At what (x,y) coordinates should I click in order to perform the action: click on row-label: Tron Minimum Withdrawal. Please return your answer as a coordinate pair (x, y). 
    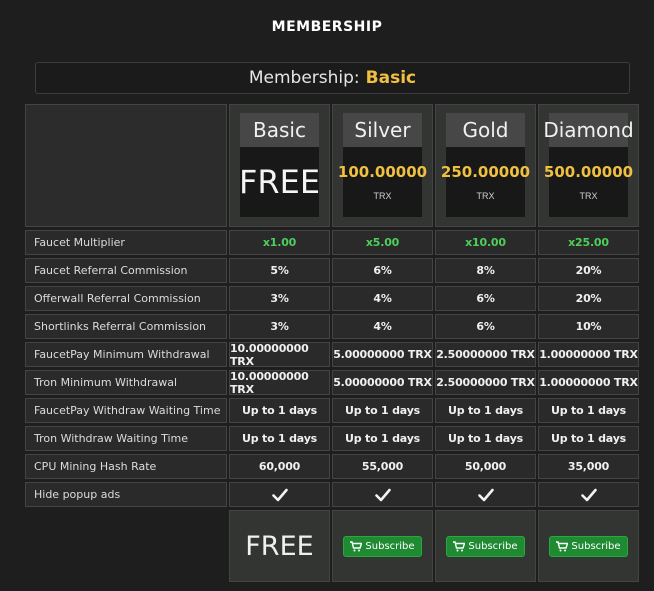
    Looking at the image, I should click on (126, 382).